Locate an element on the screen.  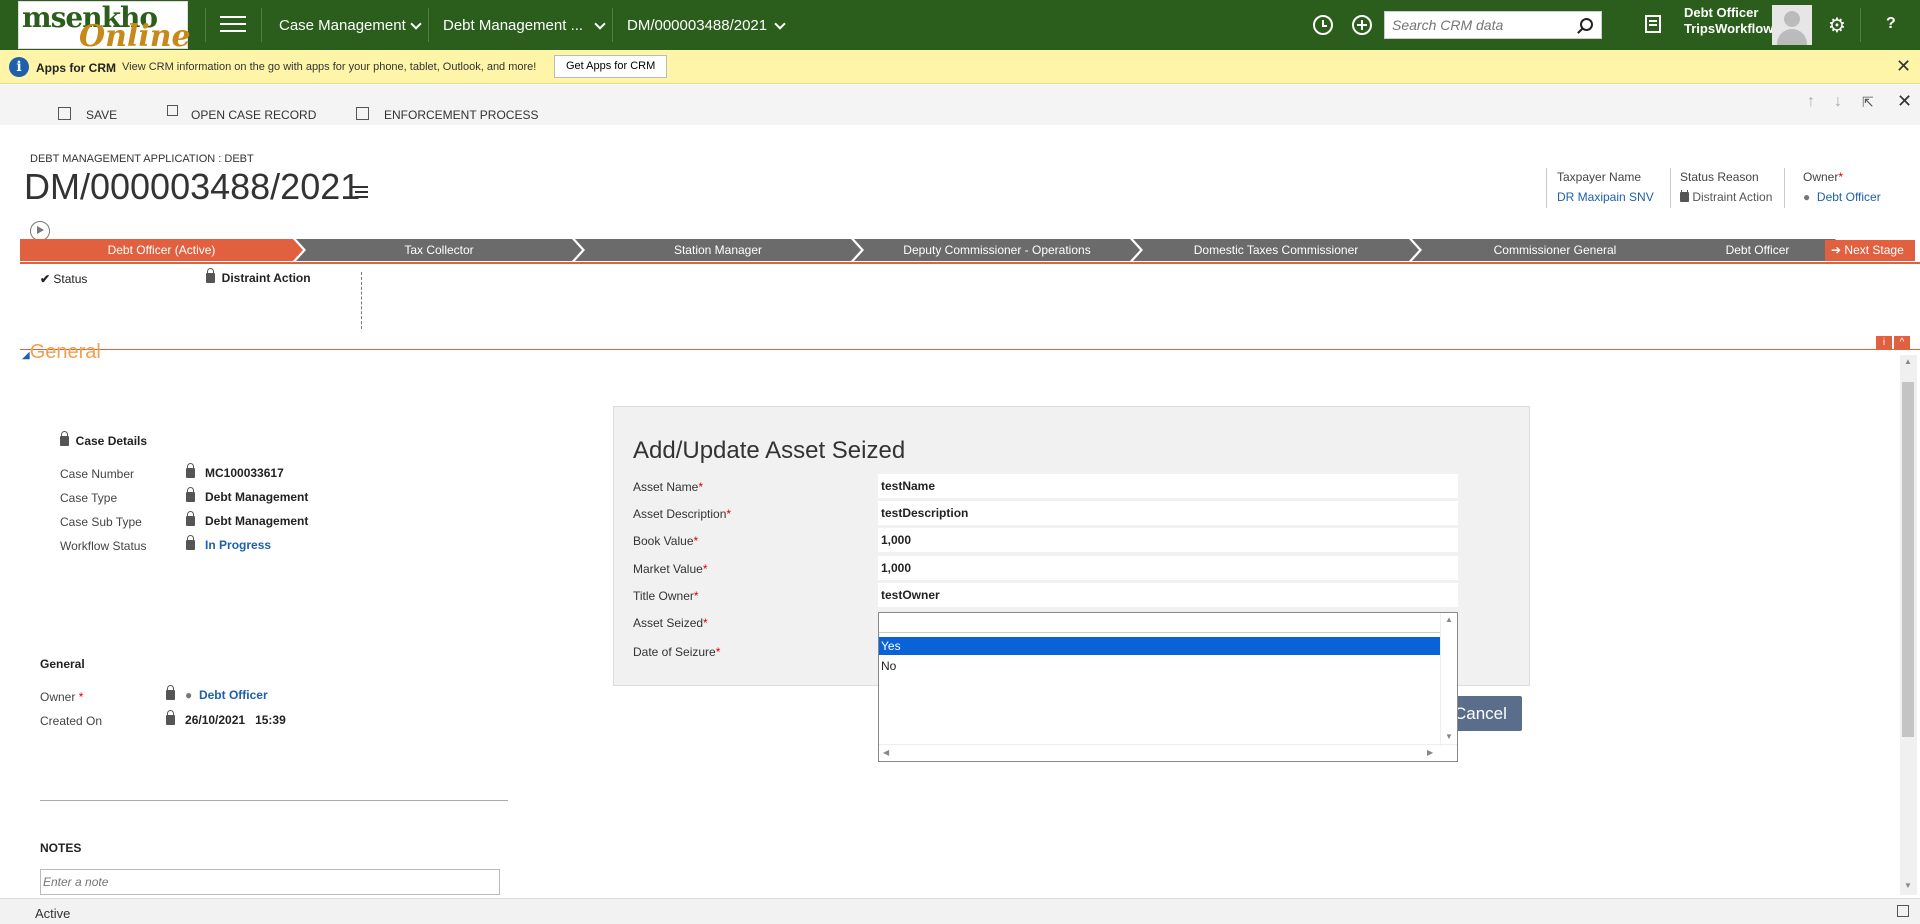
record-menu-icon is located at coordinates (360, 193).